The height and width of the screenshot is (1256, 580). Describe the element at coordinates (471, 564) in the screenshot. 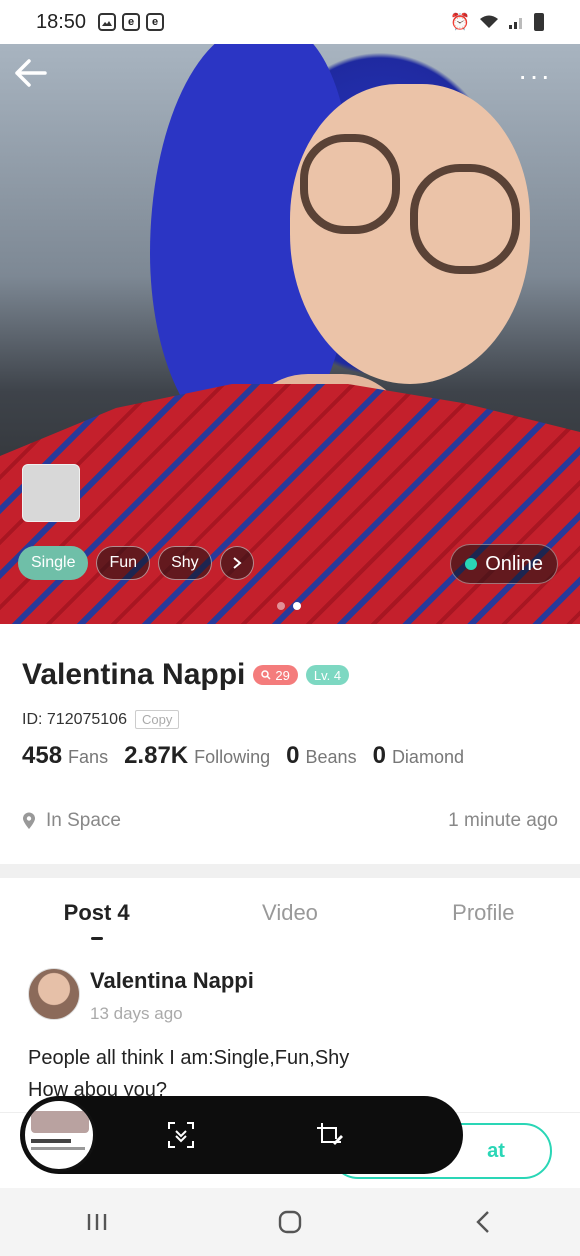

I see `online-dot-icon` at that location.